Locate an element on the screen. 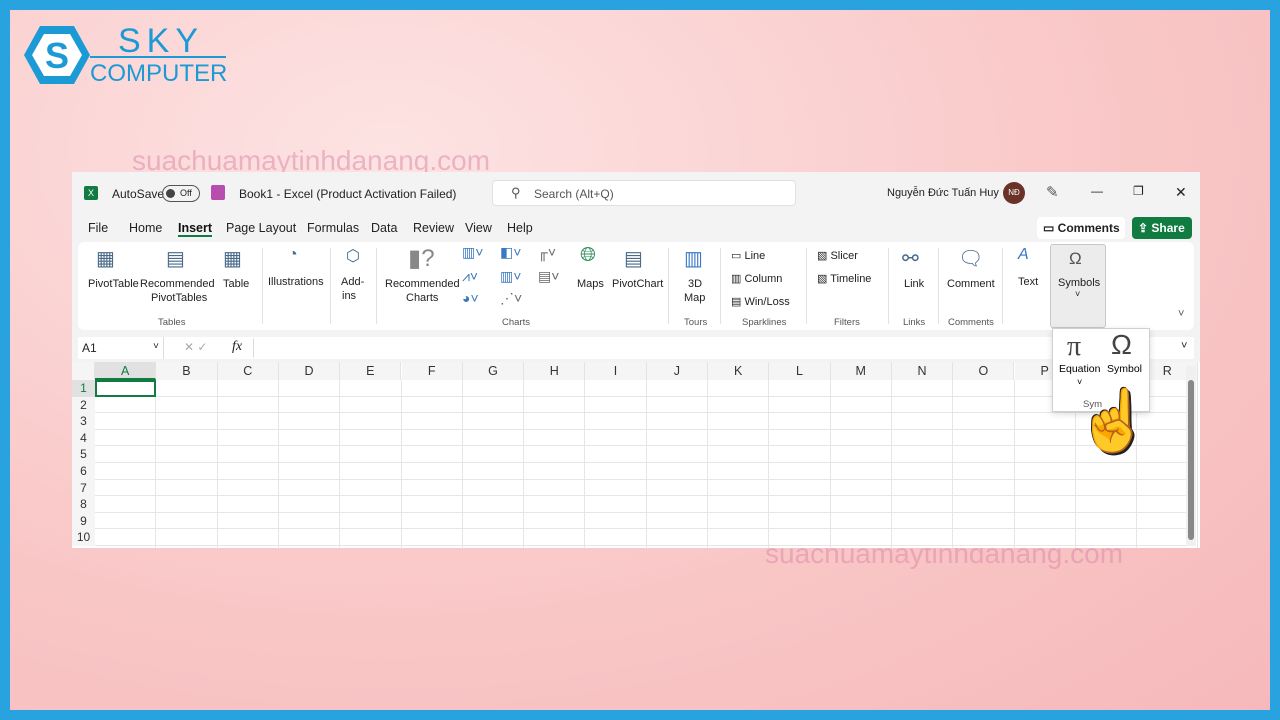  group-tours: Tours is located at coordinates (696, 322).